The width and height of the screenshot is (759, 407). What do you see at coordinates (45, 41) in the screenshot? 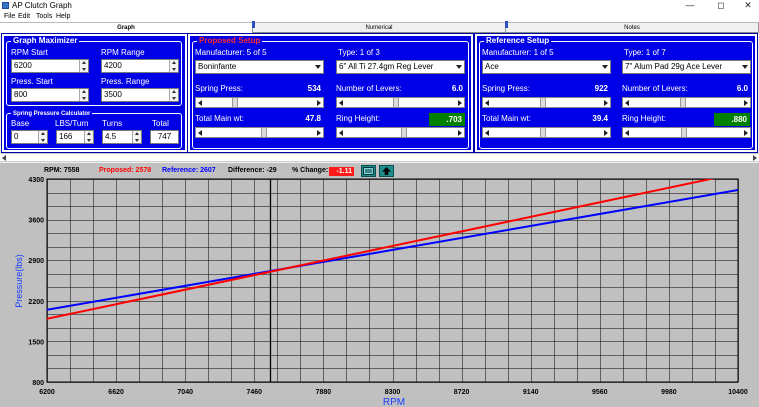
I see `graph-maximizer-title: Graph Maximizer` at bounding box center [45, 41].